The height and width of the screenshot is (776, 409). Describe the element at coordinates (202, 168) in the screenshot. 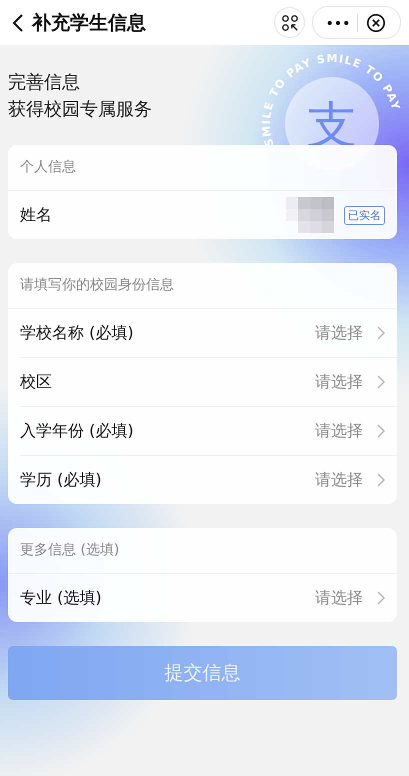

I see `section-header: 个人信息` at that location.